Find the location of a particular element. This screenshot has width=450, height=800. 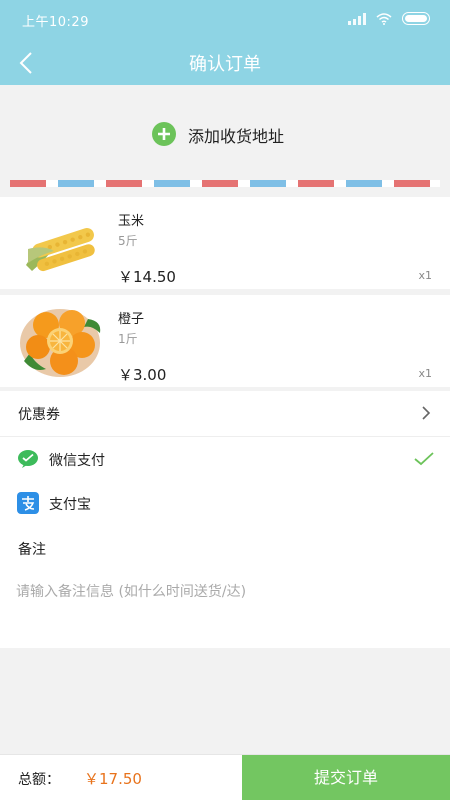

signal-icon is located at coordinates (357, 18).